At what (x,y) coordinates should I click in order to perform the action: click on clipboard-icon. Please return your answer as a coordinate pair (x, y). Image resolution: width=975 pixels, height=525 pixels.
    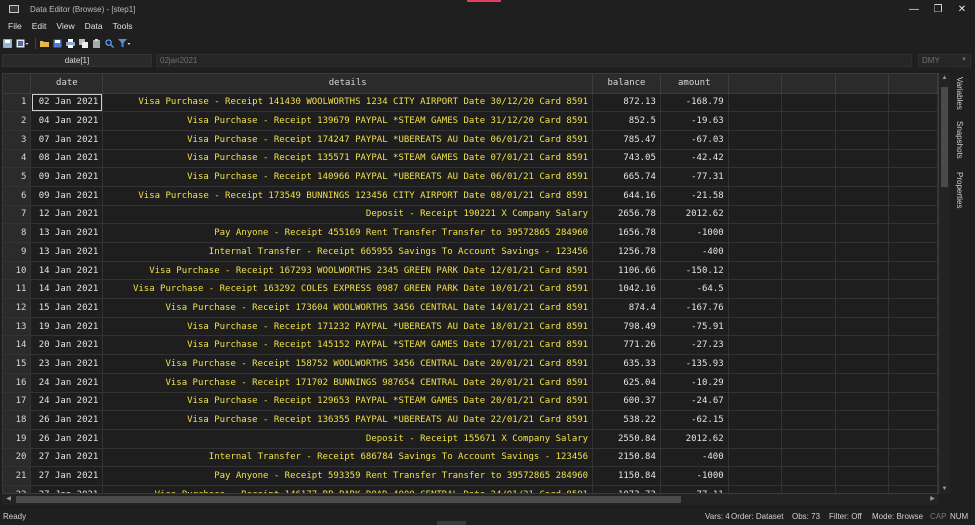
    Looking at the image, I should click on (96, 43).